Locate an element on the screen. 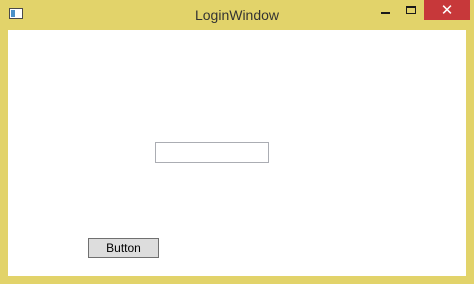  close-button: ✕ is located at coordinates (447, 10).